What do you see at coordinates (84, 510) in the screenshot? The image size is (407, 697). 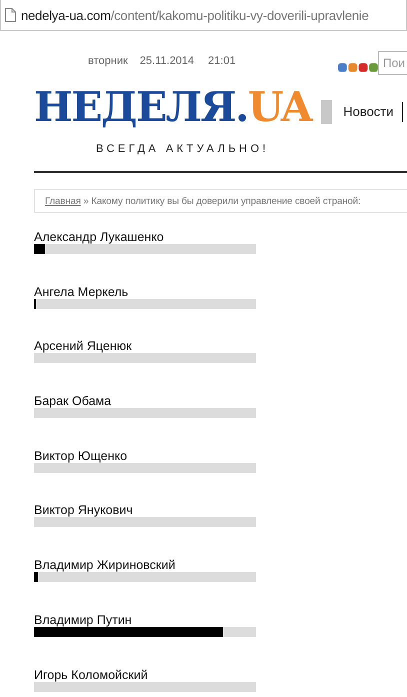 I see `candidate-name: Виктор Янукович` at bounding box center [84, 510].